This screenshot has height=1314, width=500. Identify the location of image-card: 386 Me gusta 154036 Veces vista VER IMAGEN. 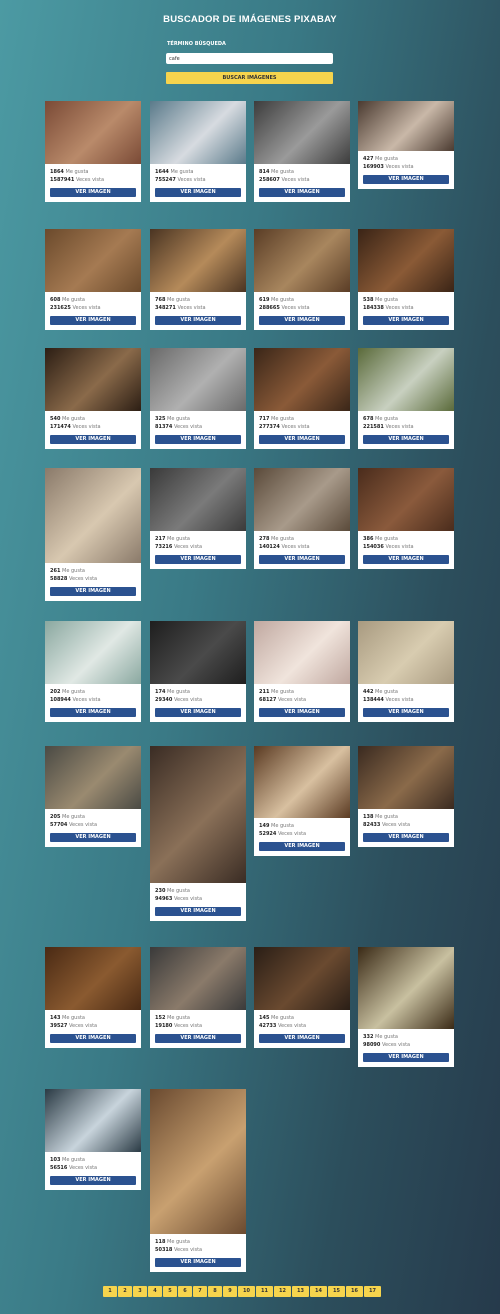
(406, 518).